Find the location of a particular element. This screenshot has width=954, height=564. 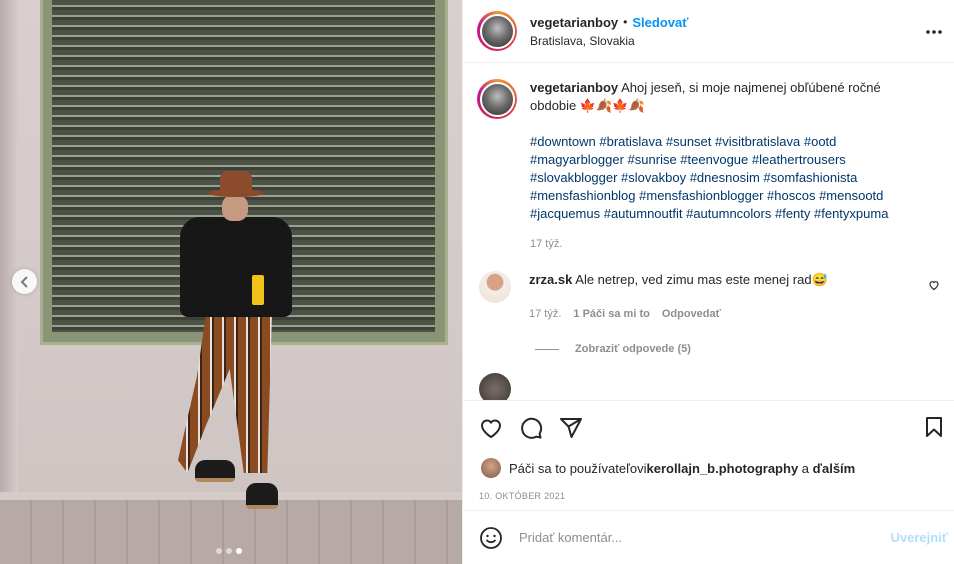

emoji-icon is located at coordinates (491, 538).